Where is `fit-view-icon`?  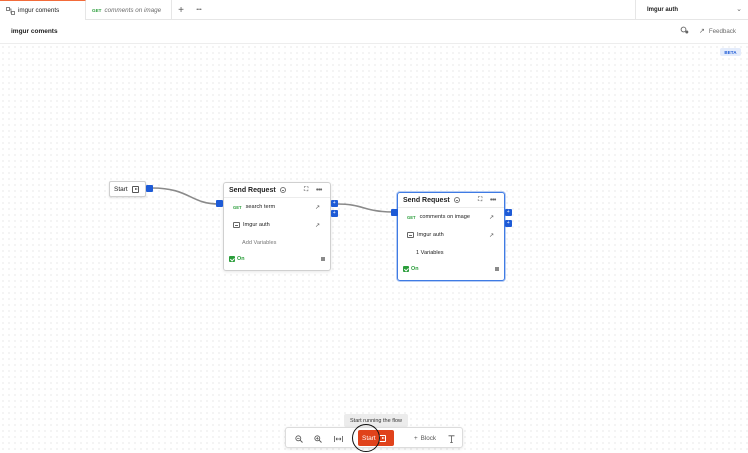
fit-view-icon is located at coordinates (338, 438).